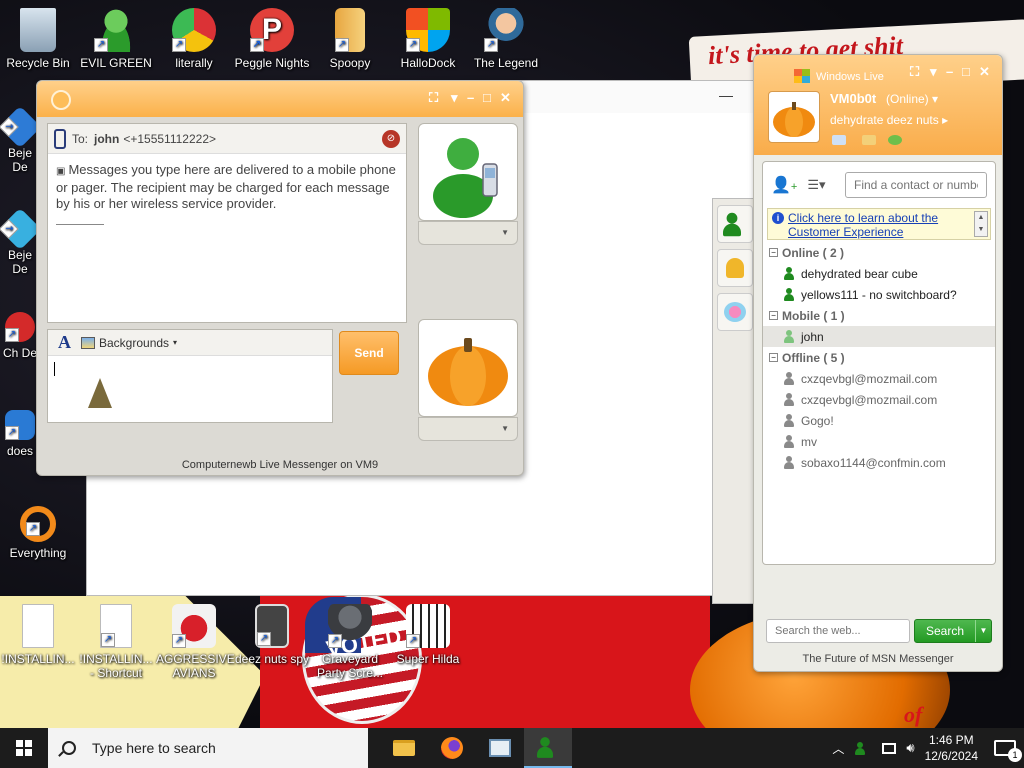 Image resolution: width=1024 pixels, height=768 pixels. I want to click on desktop-icon-chuzzle: ↗ Ch De, so click(20, 336).